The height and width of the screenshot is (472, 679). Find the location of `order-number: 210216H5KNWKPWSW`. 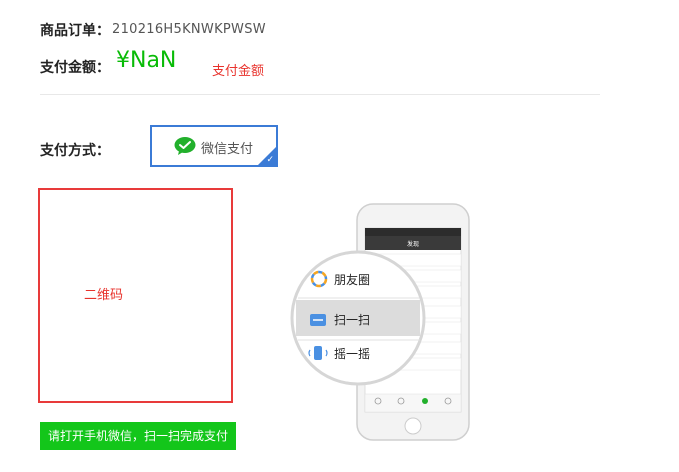

order-number: 210216H5KNWKPWSW is located at coordinates (189, 29).